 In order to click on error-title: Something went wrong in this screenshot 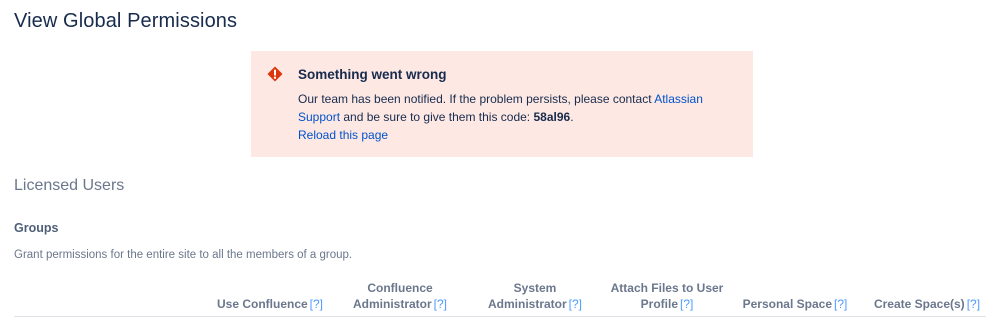, I will do `click(372, 74)`.